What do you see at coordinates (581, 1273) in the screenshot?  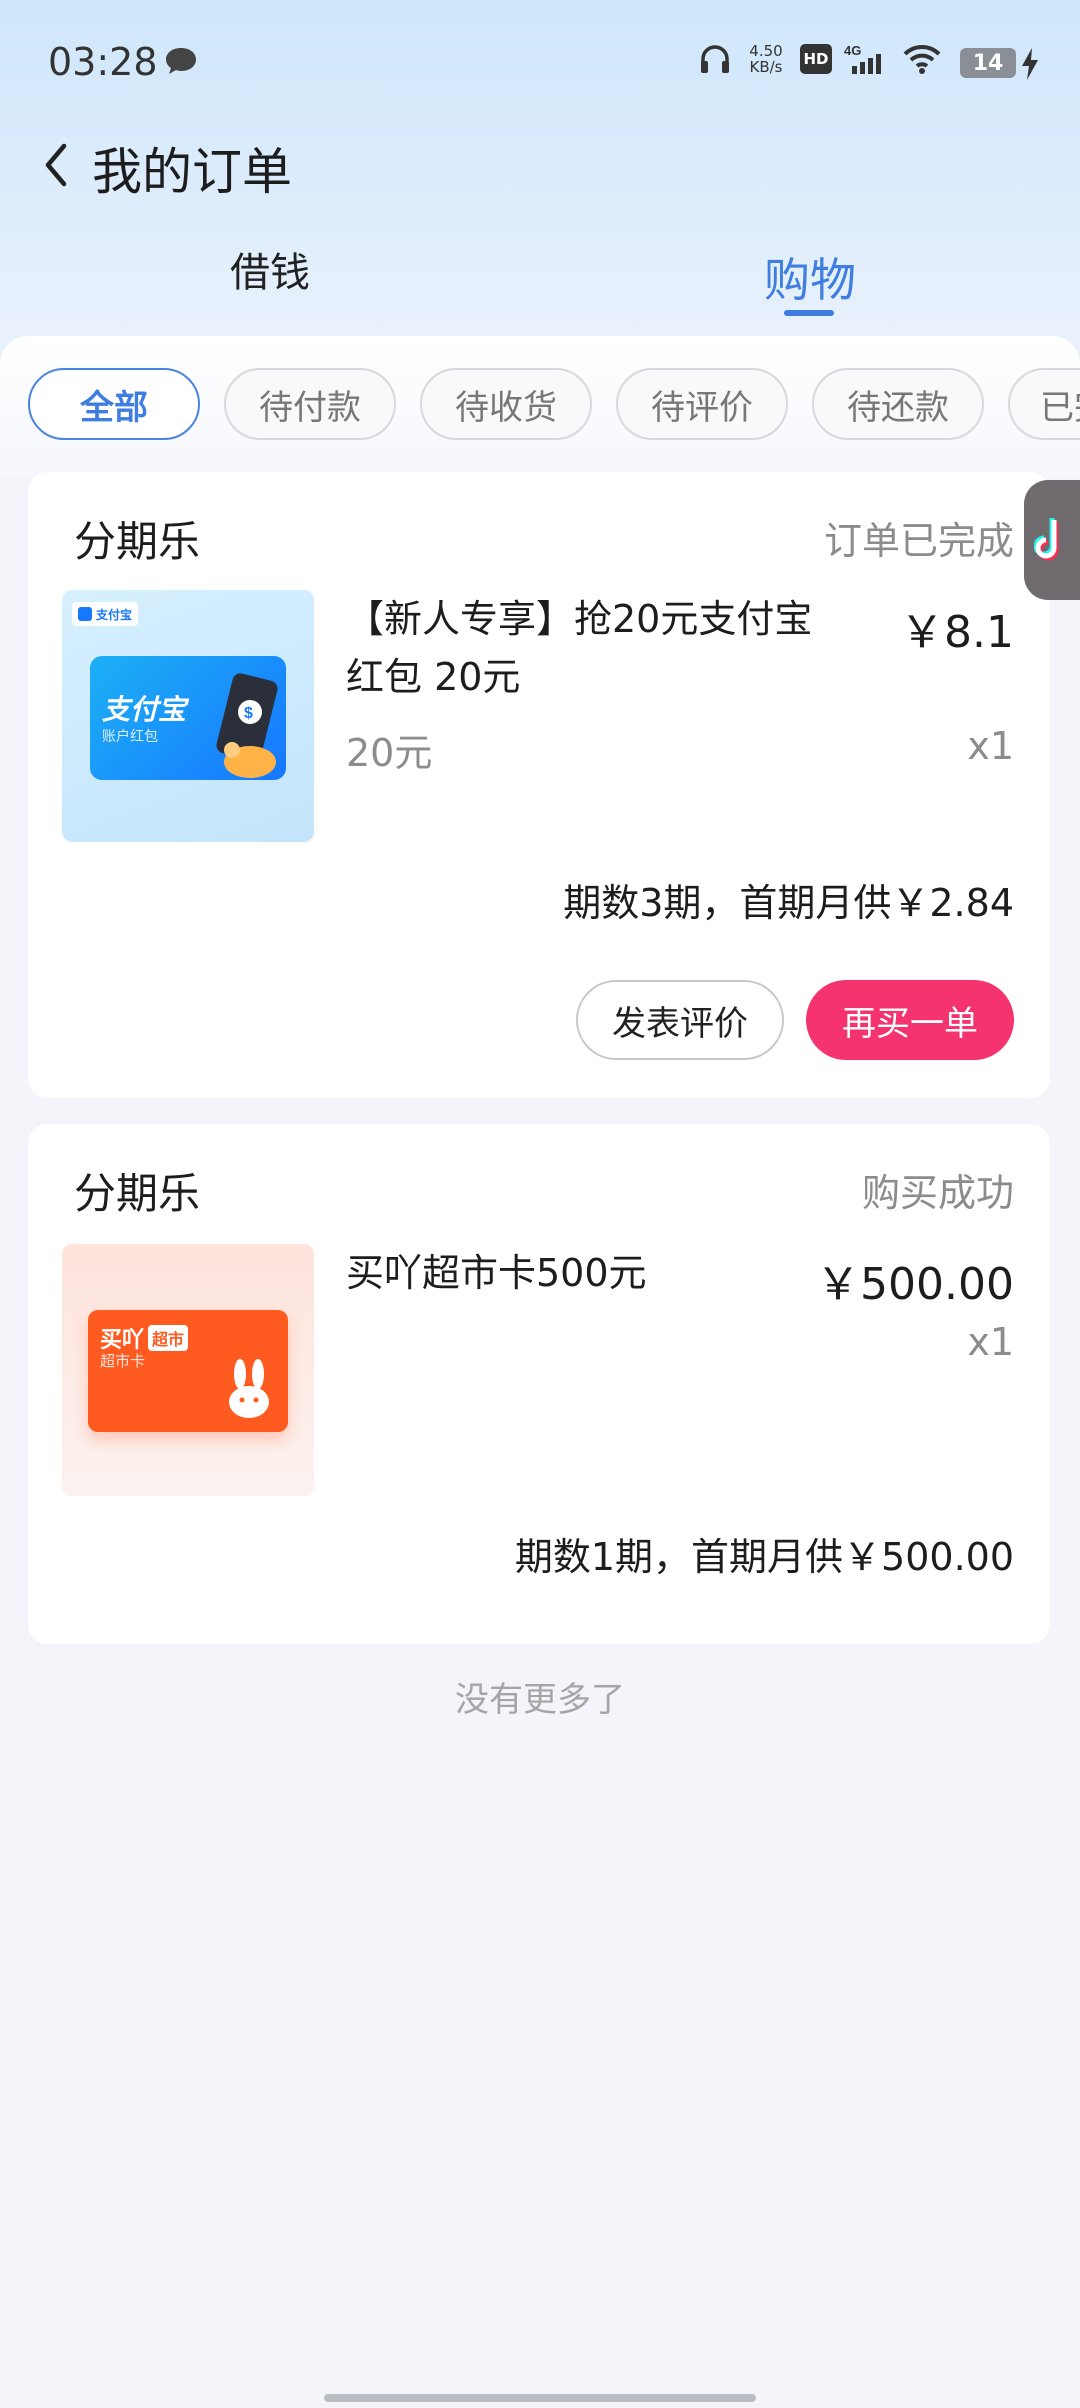 I see `product-title: 买吖超市卡500元` at bounding box center [581, 1273].